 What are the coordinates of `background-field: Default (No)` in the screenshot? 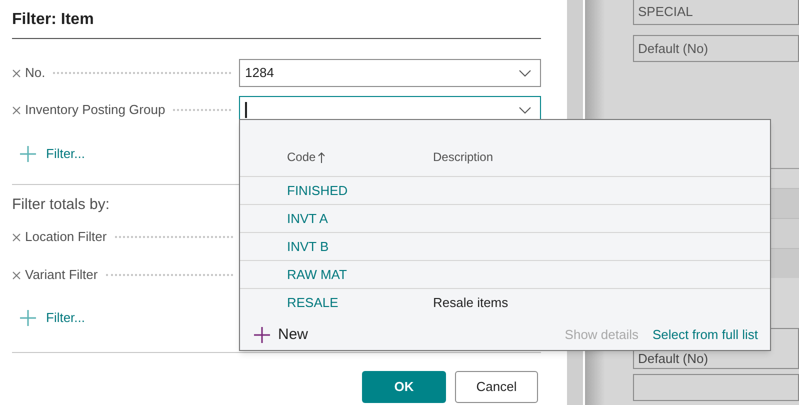 It's located at (716, 48).